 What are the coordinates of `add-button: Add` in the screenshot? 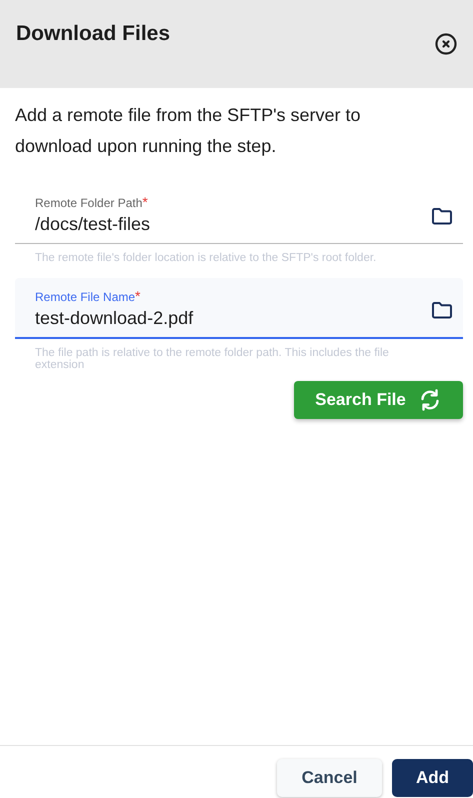 It's located at (432, 778).